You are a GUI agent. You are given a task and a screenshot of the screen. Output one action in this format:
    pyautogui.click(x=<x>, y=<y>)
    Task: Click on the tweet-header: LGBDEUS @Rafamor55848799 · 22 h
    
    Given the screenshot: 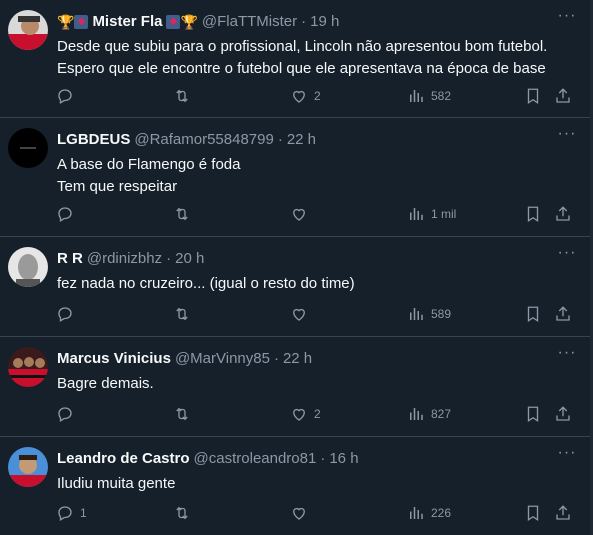 What is the action you would take?
    pyautogui.click(x=186, y=140)
    